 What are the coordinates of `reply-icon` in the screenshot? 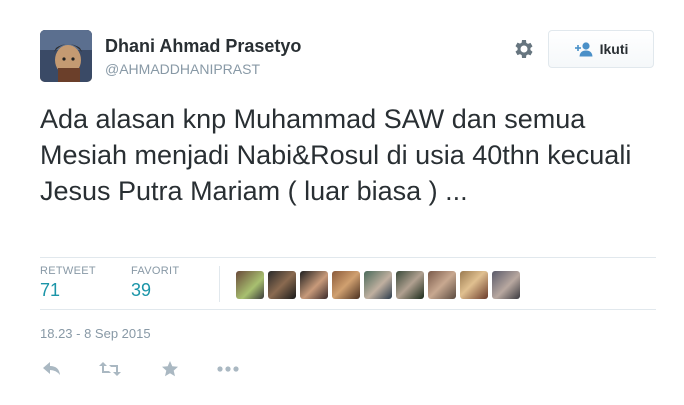 It's located at (52, 369).